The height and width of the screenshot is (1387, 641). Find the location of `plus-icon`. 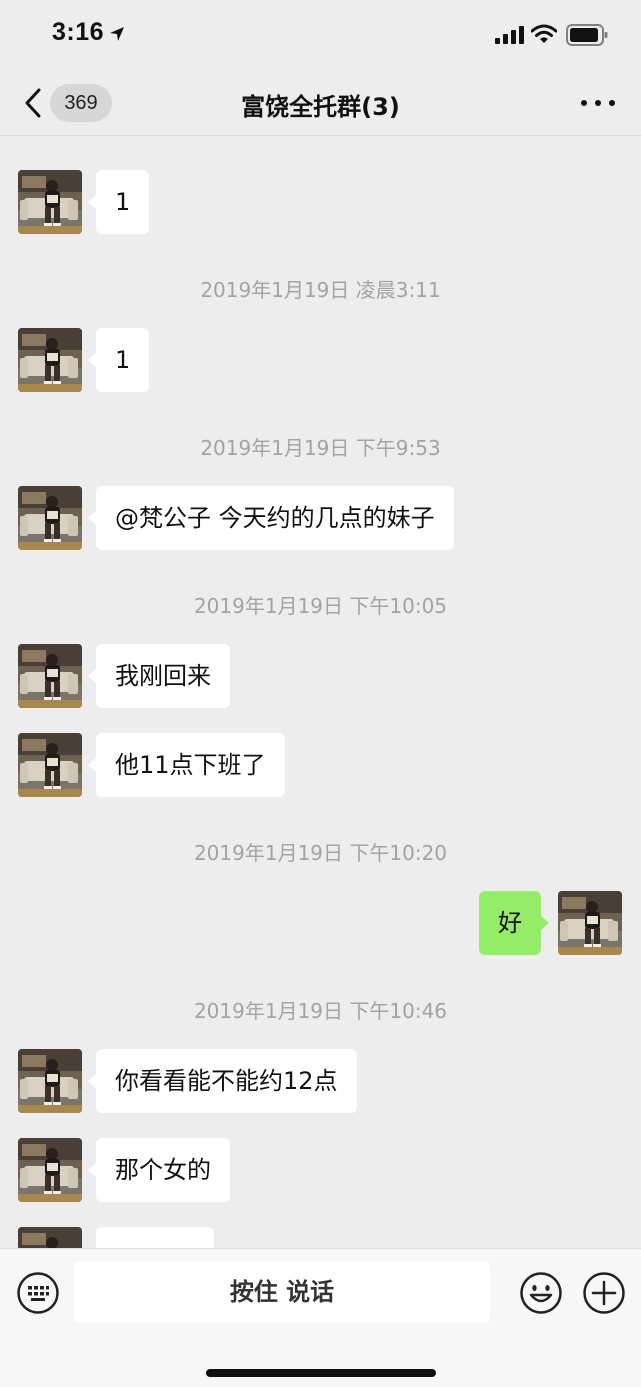

plus-icon is located at coordinates (604, 1293).